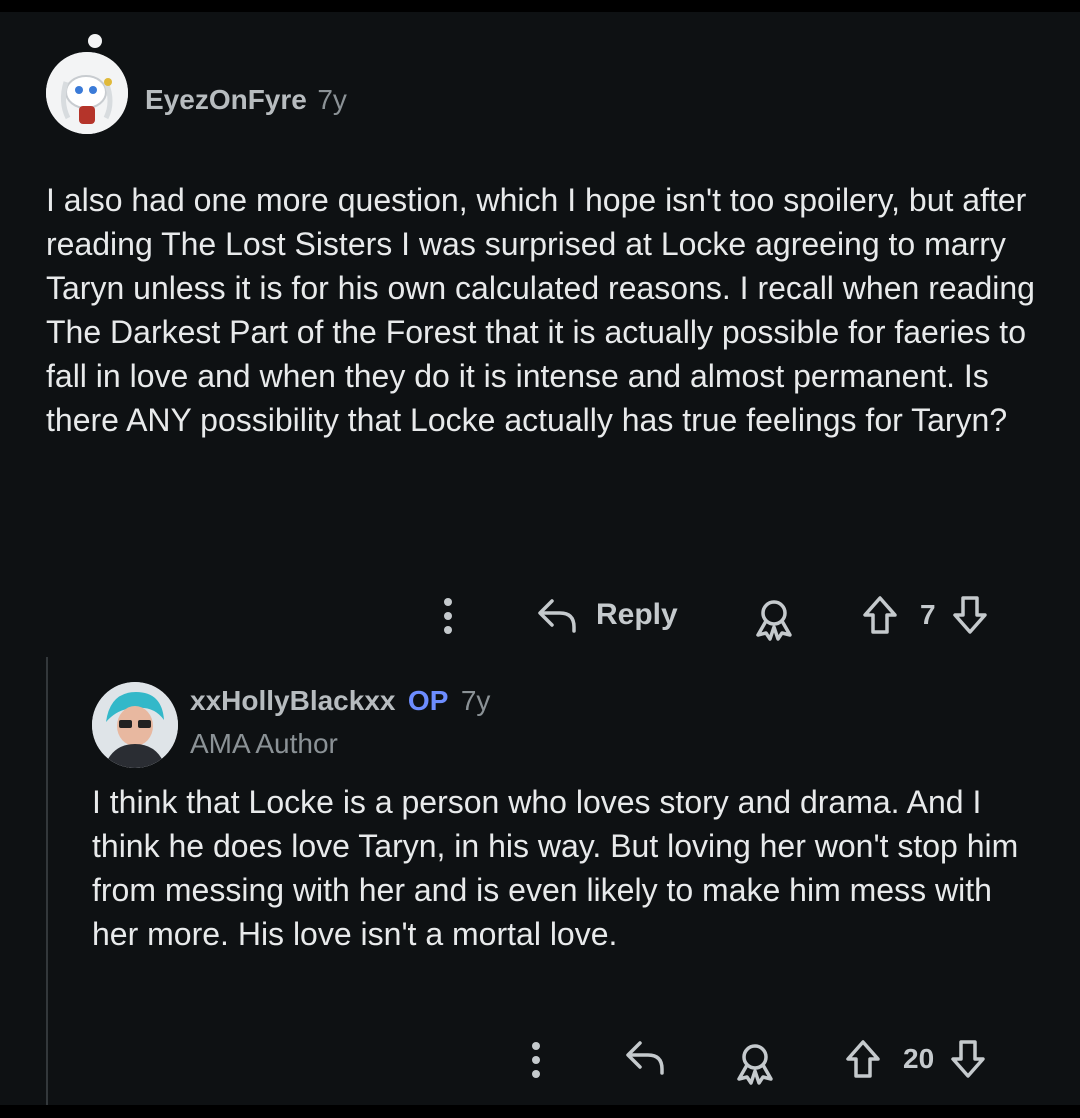  I want to click on comment-vote-bar: 7, so click(925, 615).